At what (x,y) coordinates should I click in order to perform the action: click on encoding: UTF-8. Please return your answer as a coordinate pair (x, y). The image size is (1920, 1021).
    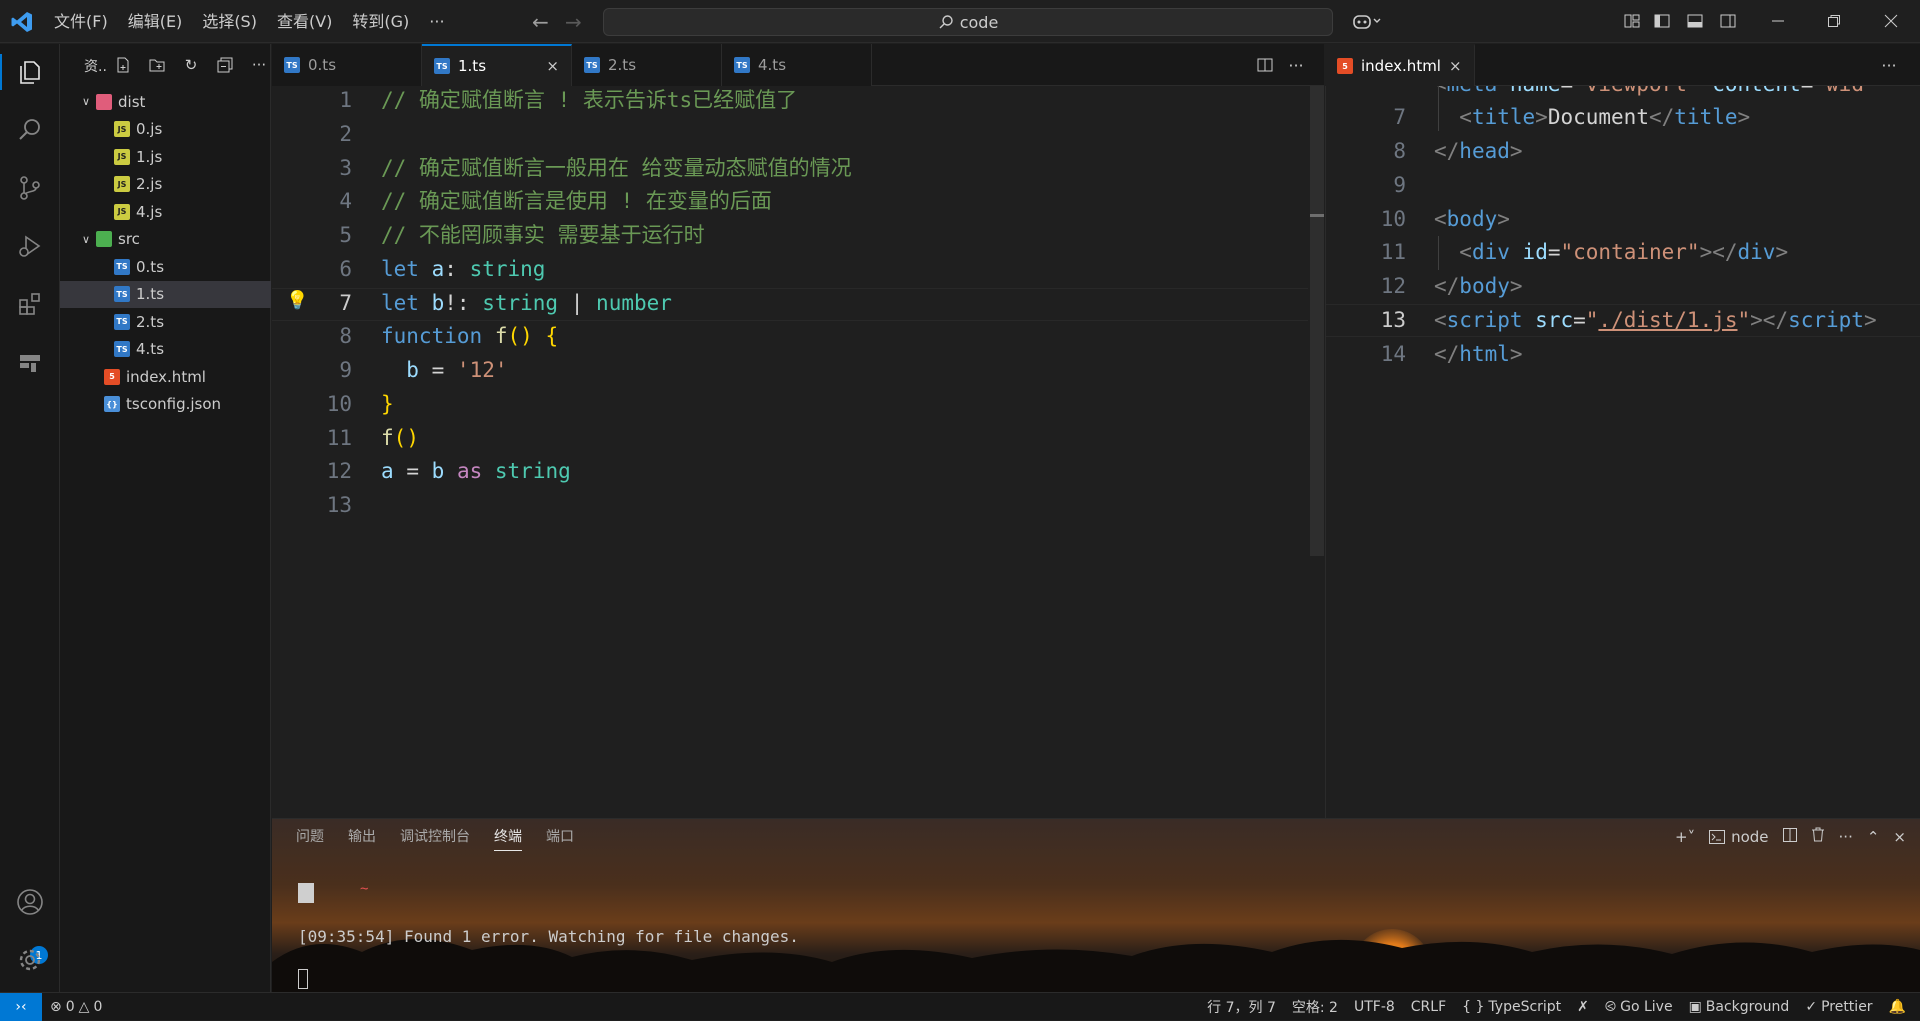
    Looking at the image, I should click on (1374, 1007).